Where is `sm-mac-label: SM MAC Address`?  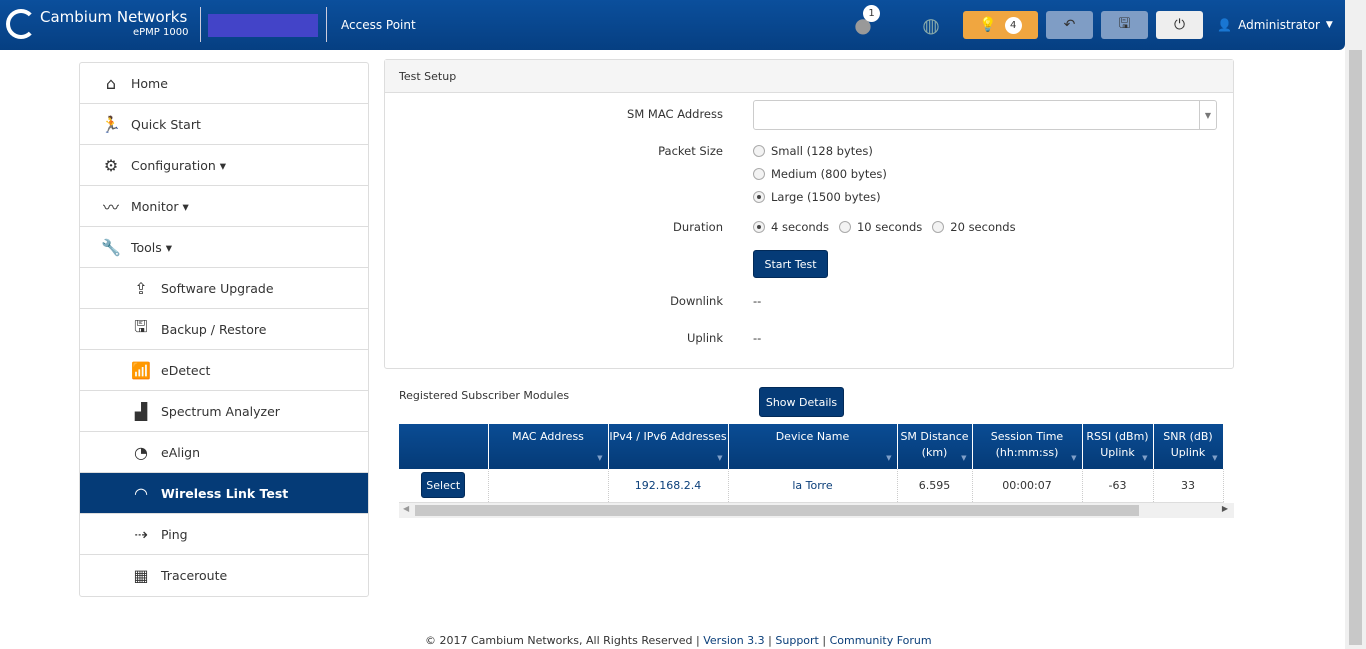
sm-mac-label: SM MAC Address is located at coordinates (675, 114).